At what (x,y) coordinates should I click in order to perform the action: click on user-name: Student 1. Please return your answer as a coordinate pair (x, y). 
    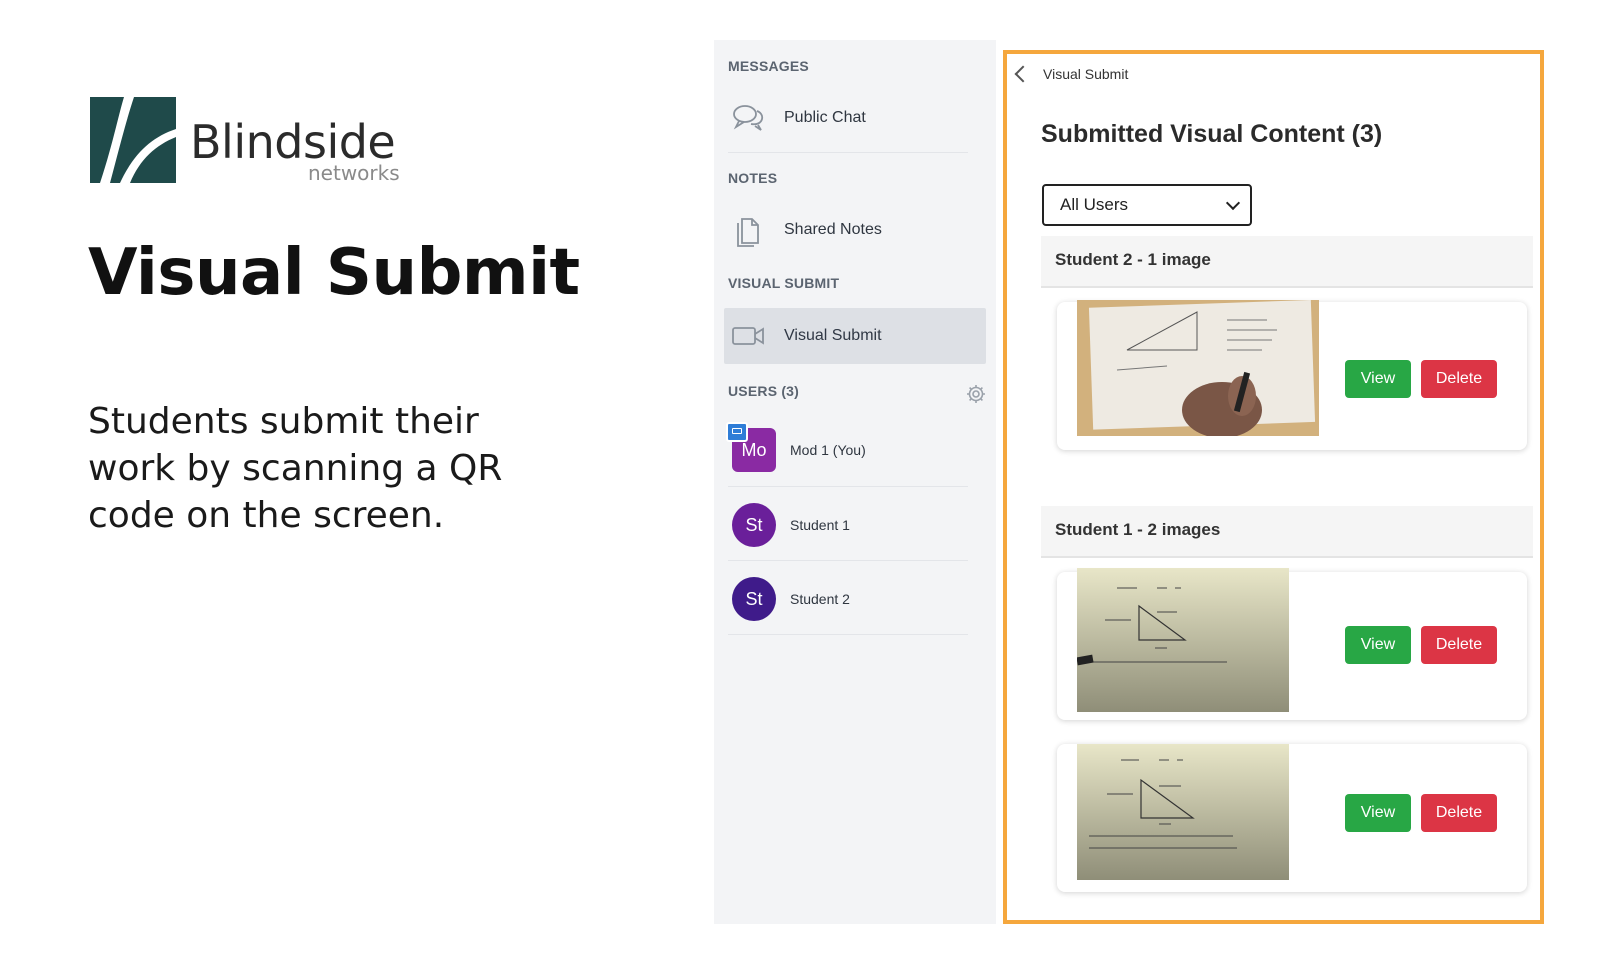
    Looking at the image, I should click on (820, 525).